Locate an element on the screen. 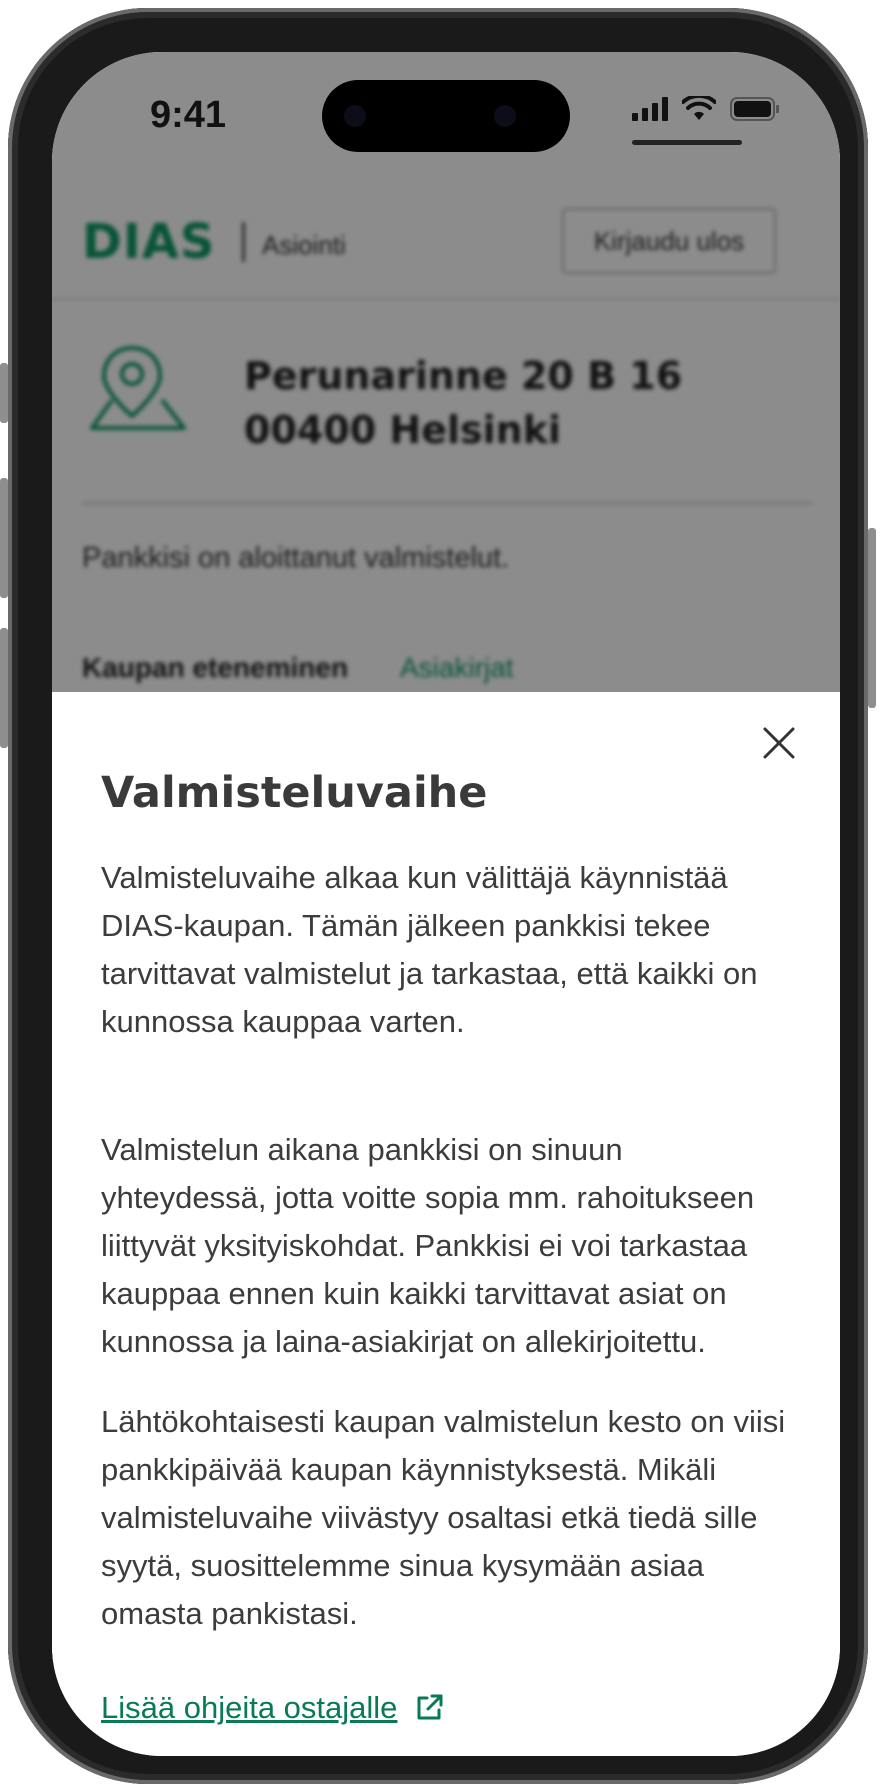  signal-icon is located at coordinates (650, 109).